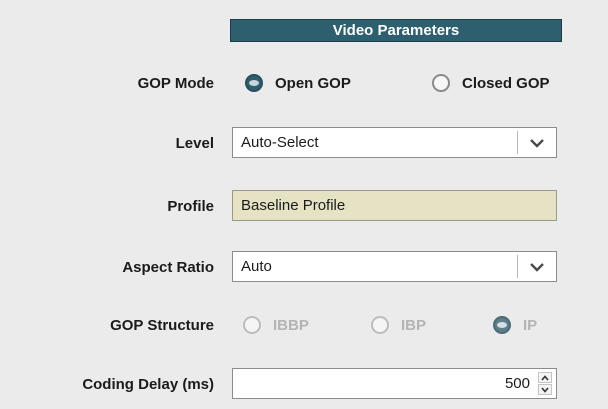  Describe the element at coordinates (291, 325) in the screenshot. I see `gop-structure-ibbp-label: IBBP` at that location.